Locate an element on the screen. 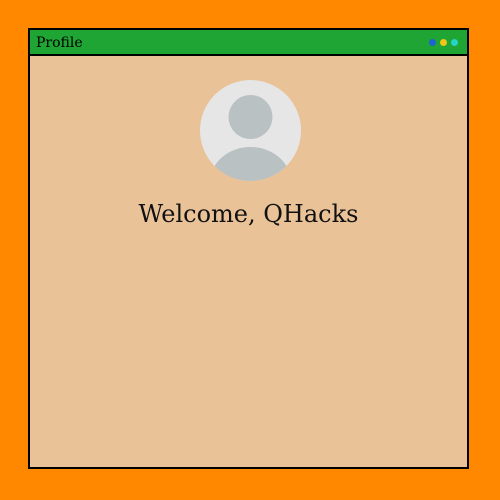 Image resolution: width=500 pixels, height=500 pixels. user-avatar-icon is located at coordinates (250, 130).